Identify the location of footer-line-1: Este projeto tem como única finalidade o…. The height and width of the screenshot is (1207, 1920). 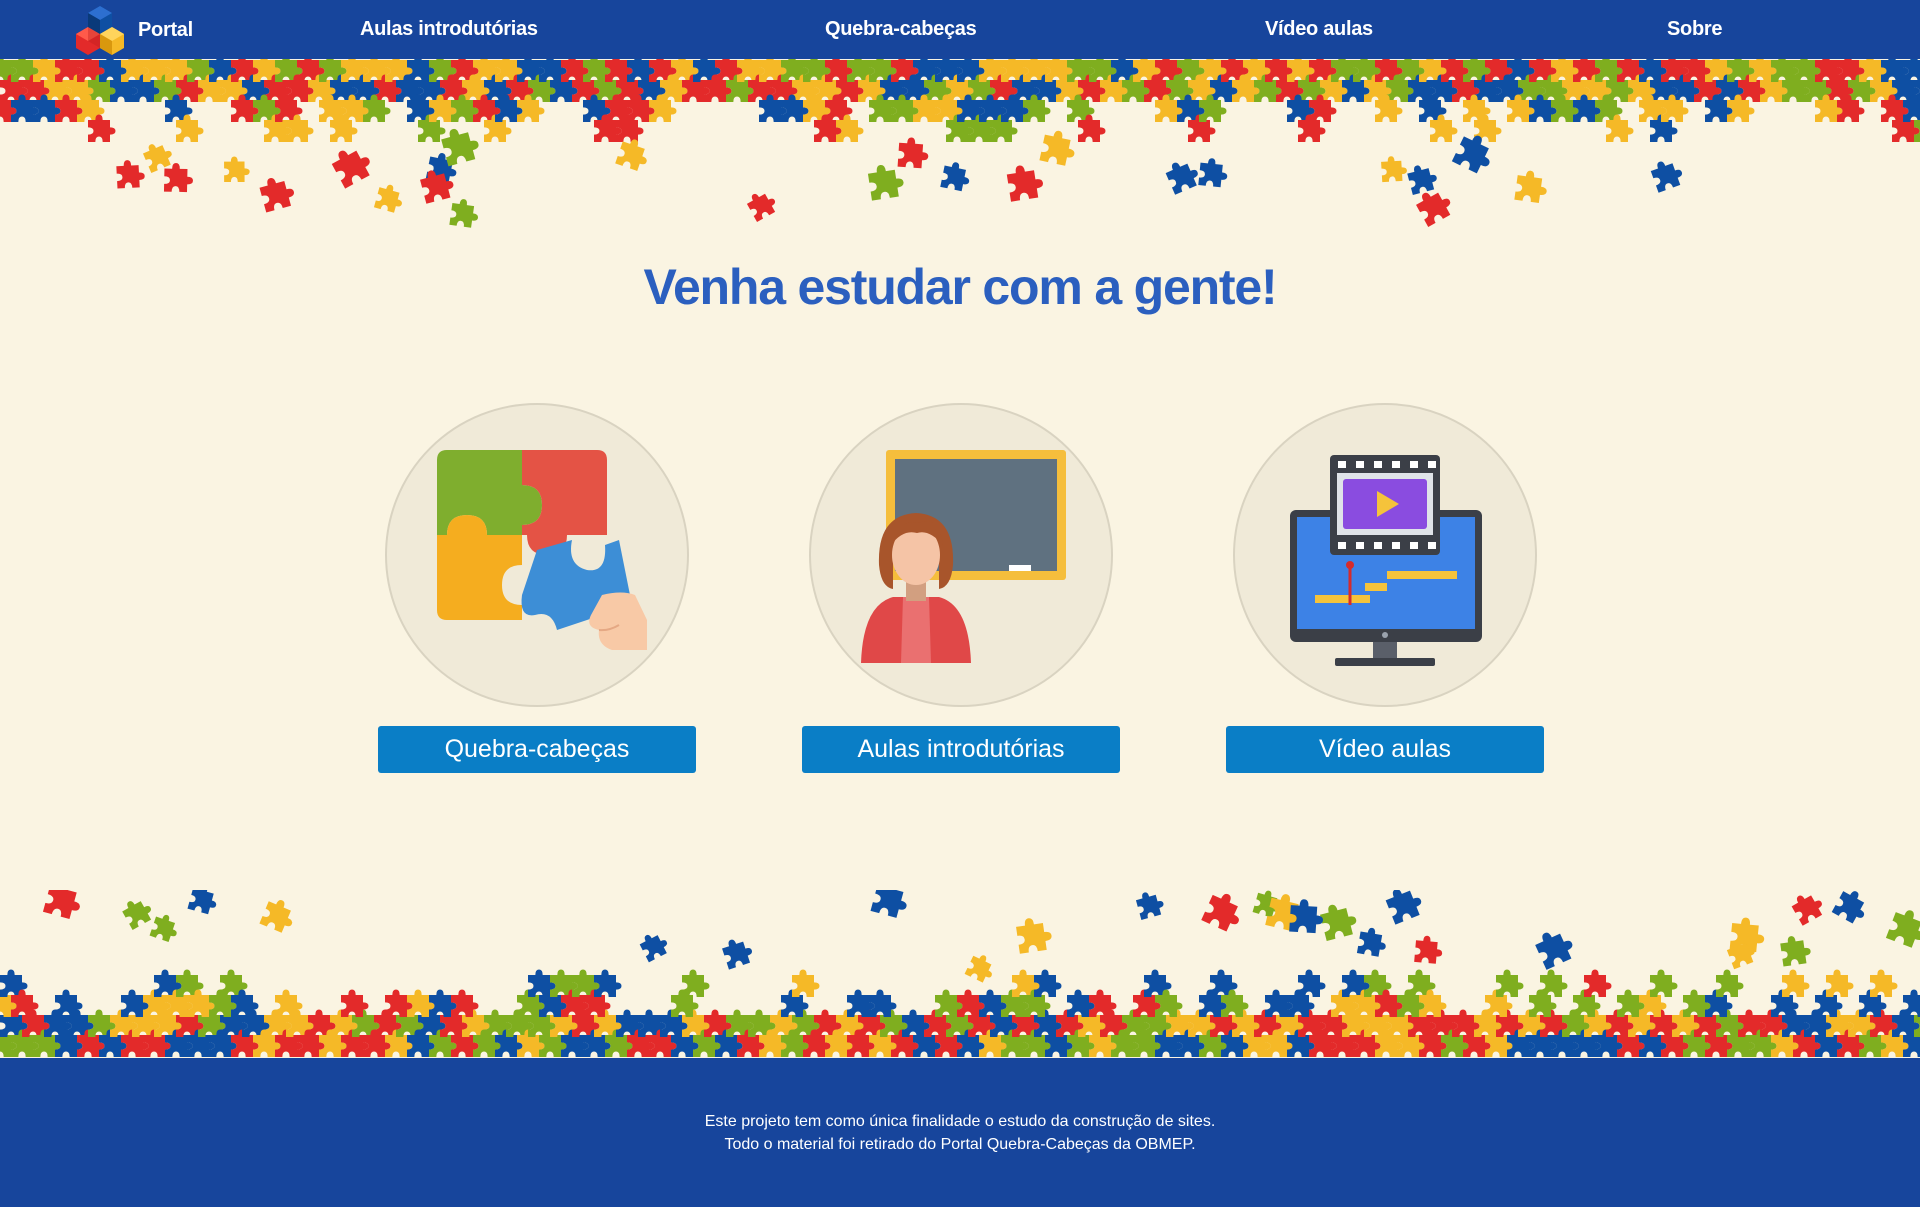
(960, 1121).